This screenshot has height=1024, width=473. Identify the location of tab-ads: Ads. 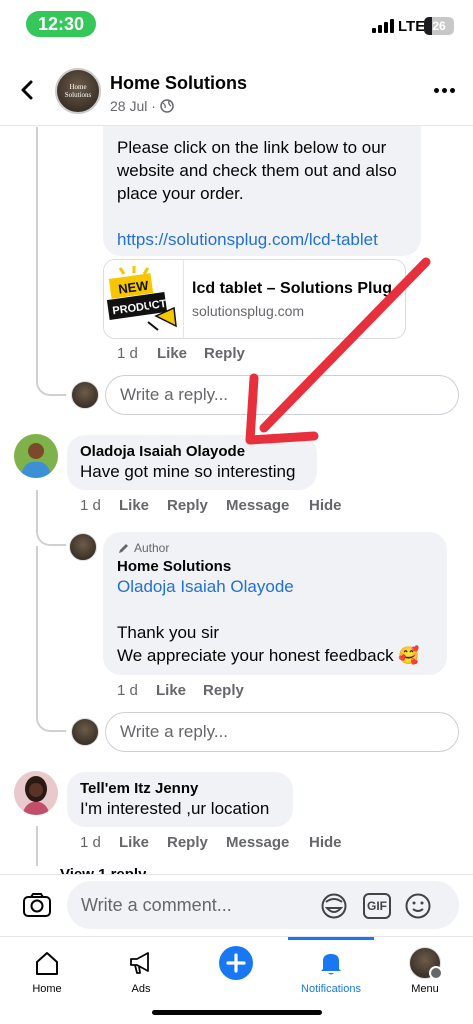
(141, 969).